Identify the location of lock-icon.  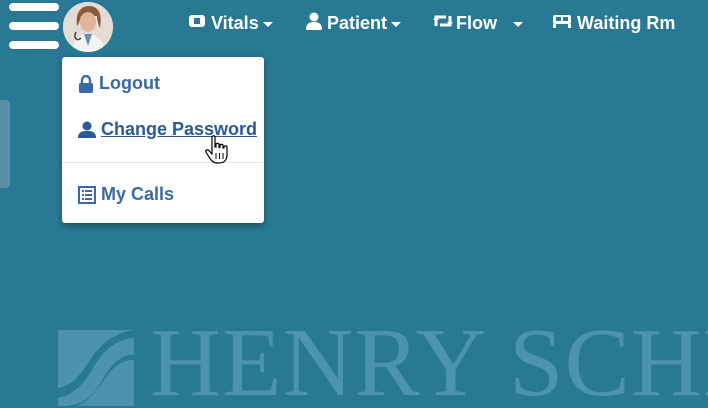
(86, 83).